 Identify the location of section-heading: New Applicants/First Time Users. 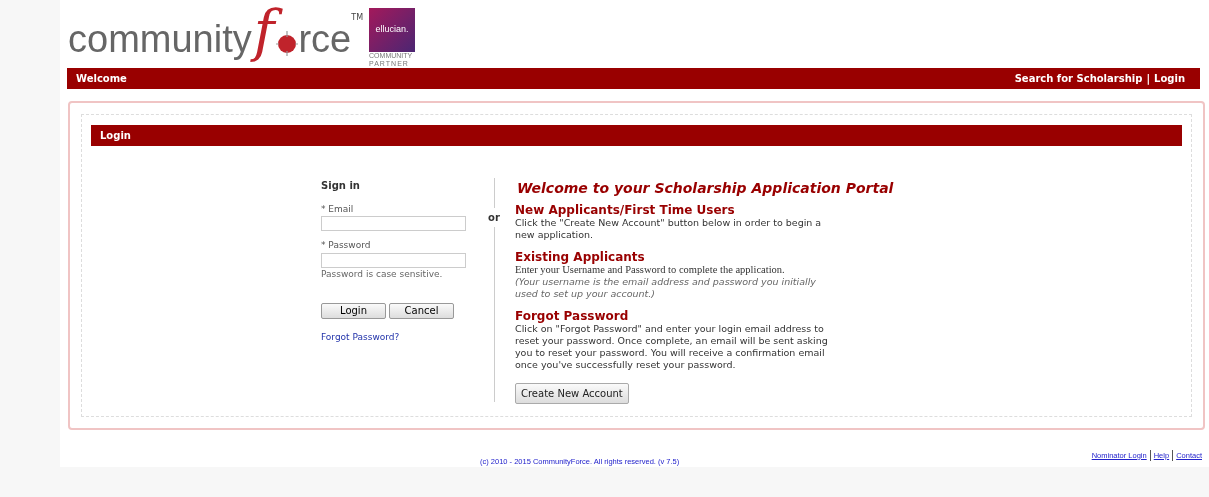
(625, 210).